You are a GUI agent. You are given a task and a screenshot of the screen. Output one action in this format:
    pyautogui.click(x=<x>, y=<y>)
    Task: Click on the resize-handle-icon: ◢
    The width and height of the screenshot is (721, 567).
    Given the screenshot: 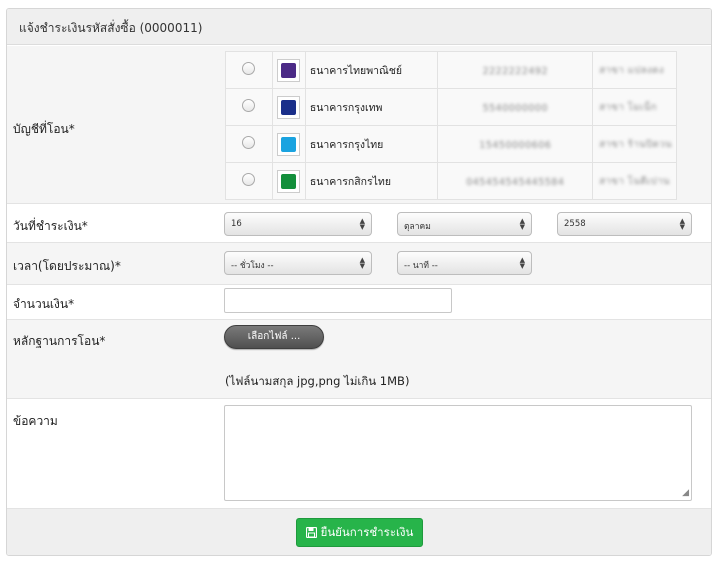 What is the action you would take?
    pyautogui.click(x=685, y=493)
    